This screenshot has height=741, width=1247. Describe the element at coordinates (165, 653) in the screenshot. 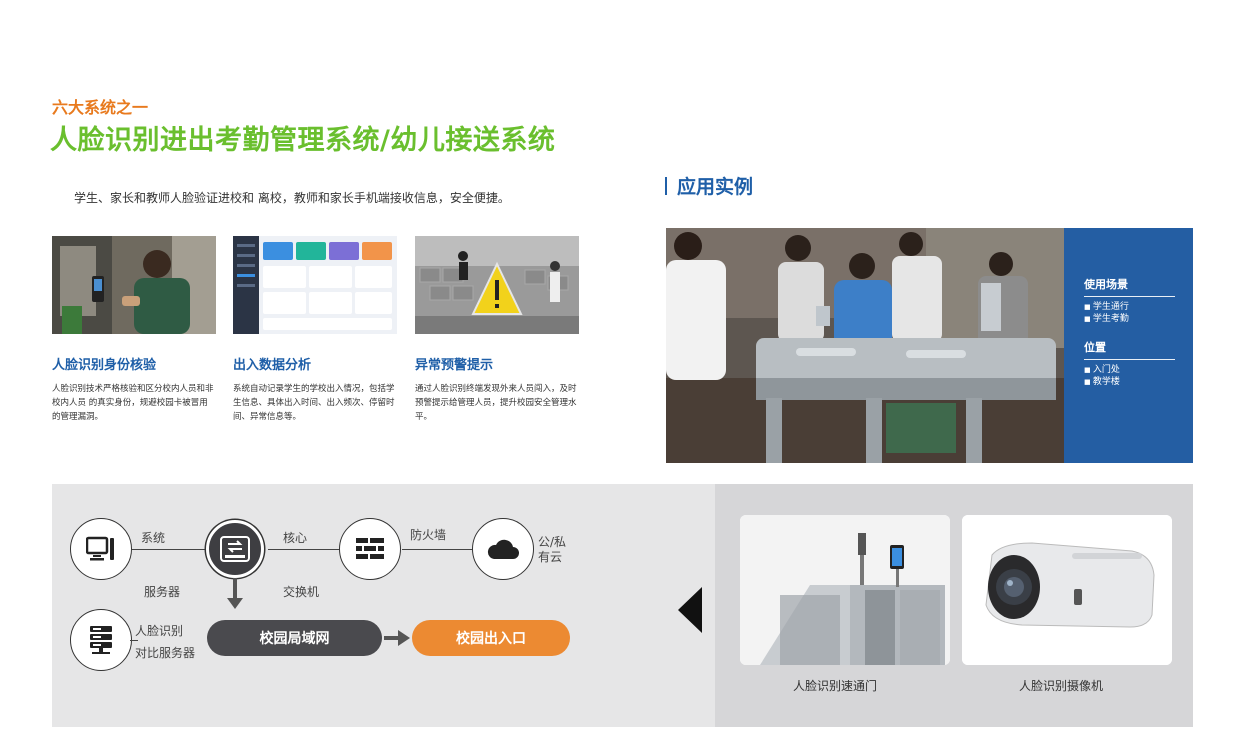

I see `face-server-label-line2: 对比服务器` at that location.